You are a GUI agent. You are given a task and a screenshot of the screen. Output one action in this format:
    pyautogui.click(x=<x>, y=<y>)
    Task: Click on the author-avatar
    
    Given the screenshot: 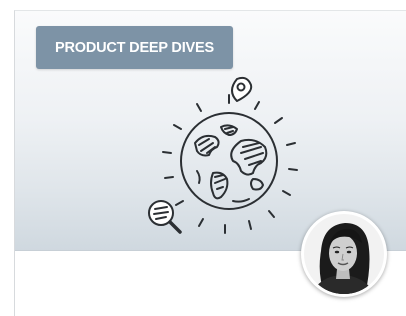 What is the action you would take?
    pyautogui.click(x=344, y=254)
    